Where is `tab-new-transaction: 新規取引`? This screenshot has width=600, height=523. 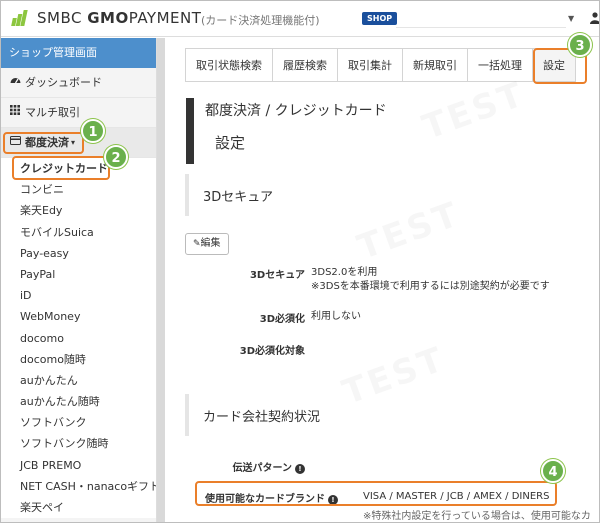 tab-new-transaction: 新規取引 is located at coordinates (434, 65).